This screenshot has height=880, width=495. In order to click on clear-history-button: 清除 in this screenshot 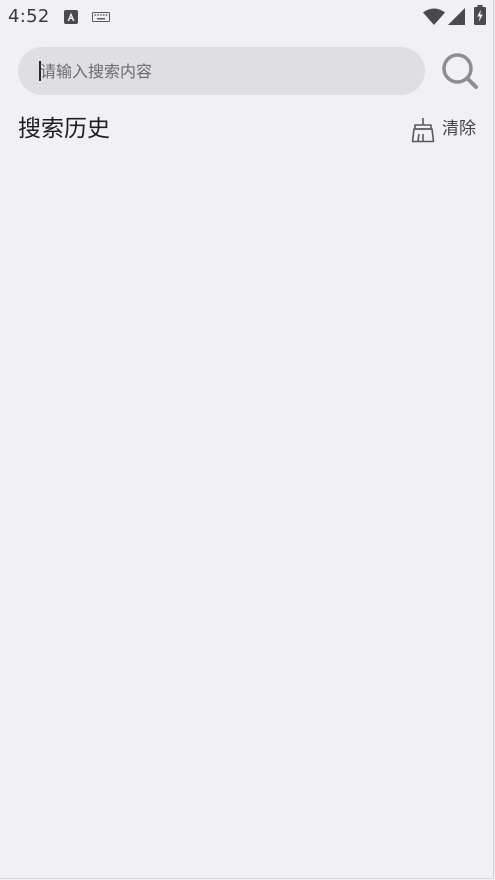, I will do `click(445, 129)`.